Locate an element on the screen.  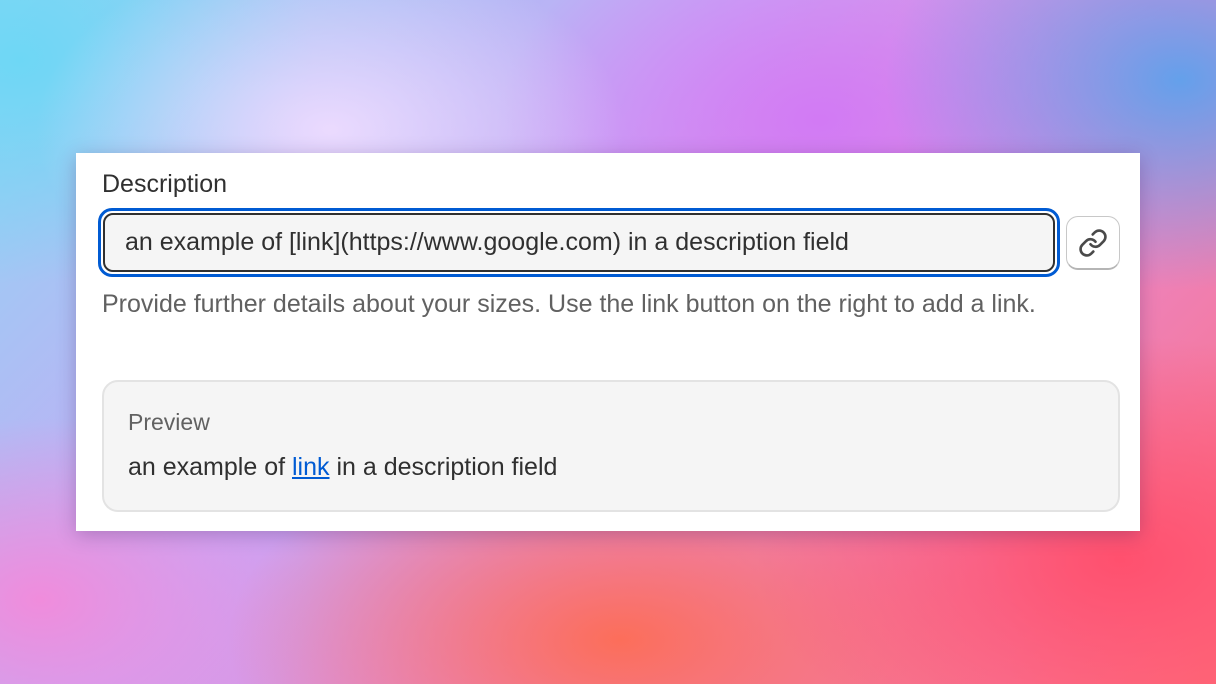
description-input is located at coordinates (579, 242).